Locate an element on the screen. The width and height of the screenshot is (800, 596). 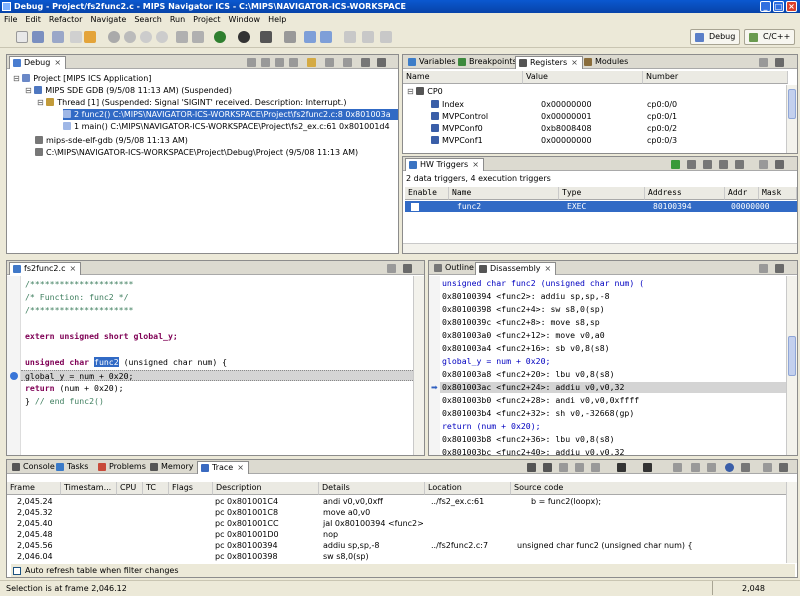
remove-trigger-icon is located at coordinates (691, 164).